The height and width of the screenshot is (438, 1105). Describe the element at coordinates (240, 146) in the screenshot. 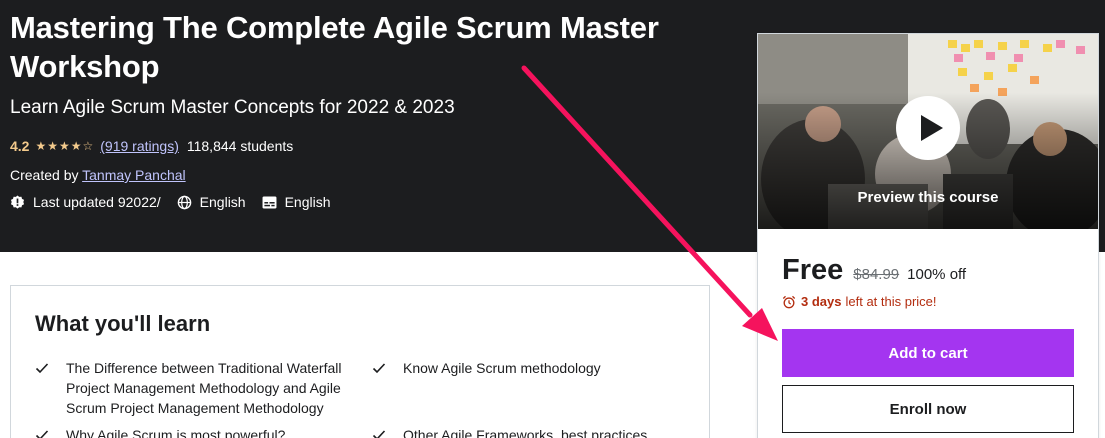

I see `students-count: 118,844 students` at that location.